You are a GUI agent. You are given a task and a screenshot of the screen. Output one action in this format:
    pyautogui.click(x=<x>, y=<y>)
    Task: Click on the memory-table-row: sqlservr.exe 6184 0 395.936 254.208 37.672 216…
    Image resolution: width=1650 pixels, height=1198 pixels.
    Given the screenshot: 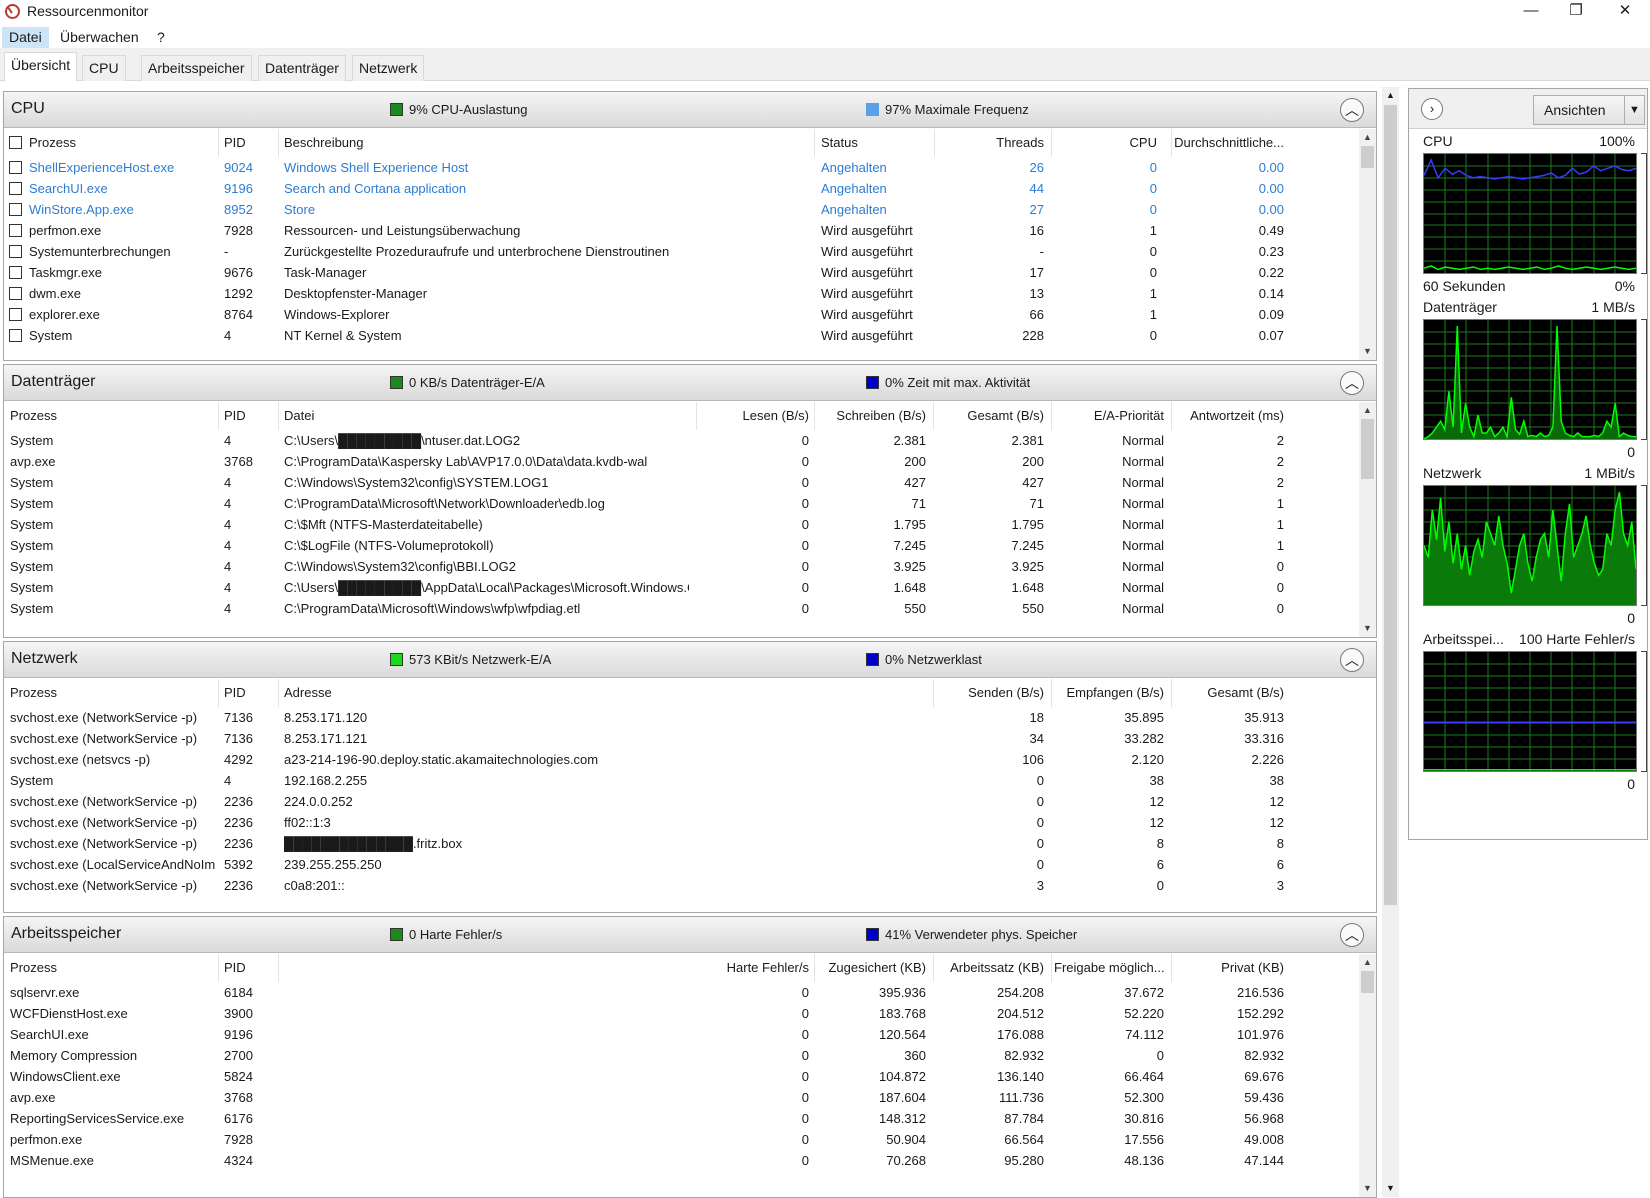 What is the action you would take?
    pyautogui.click(x=679, y=992)
    